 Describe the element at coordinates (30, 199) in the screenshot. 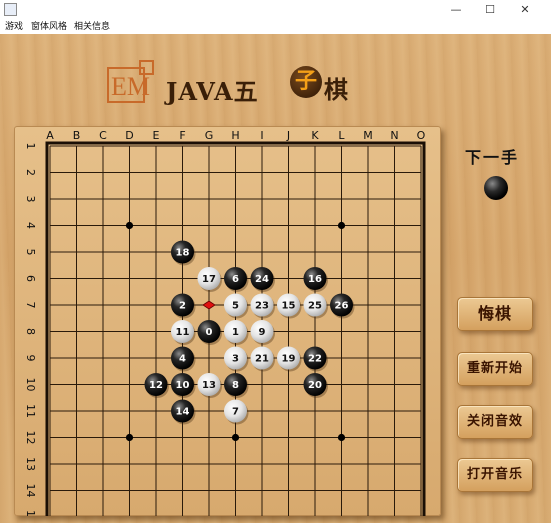

I see `row-label: 3` at that location.